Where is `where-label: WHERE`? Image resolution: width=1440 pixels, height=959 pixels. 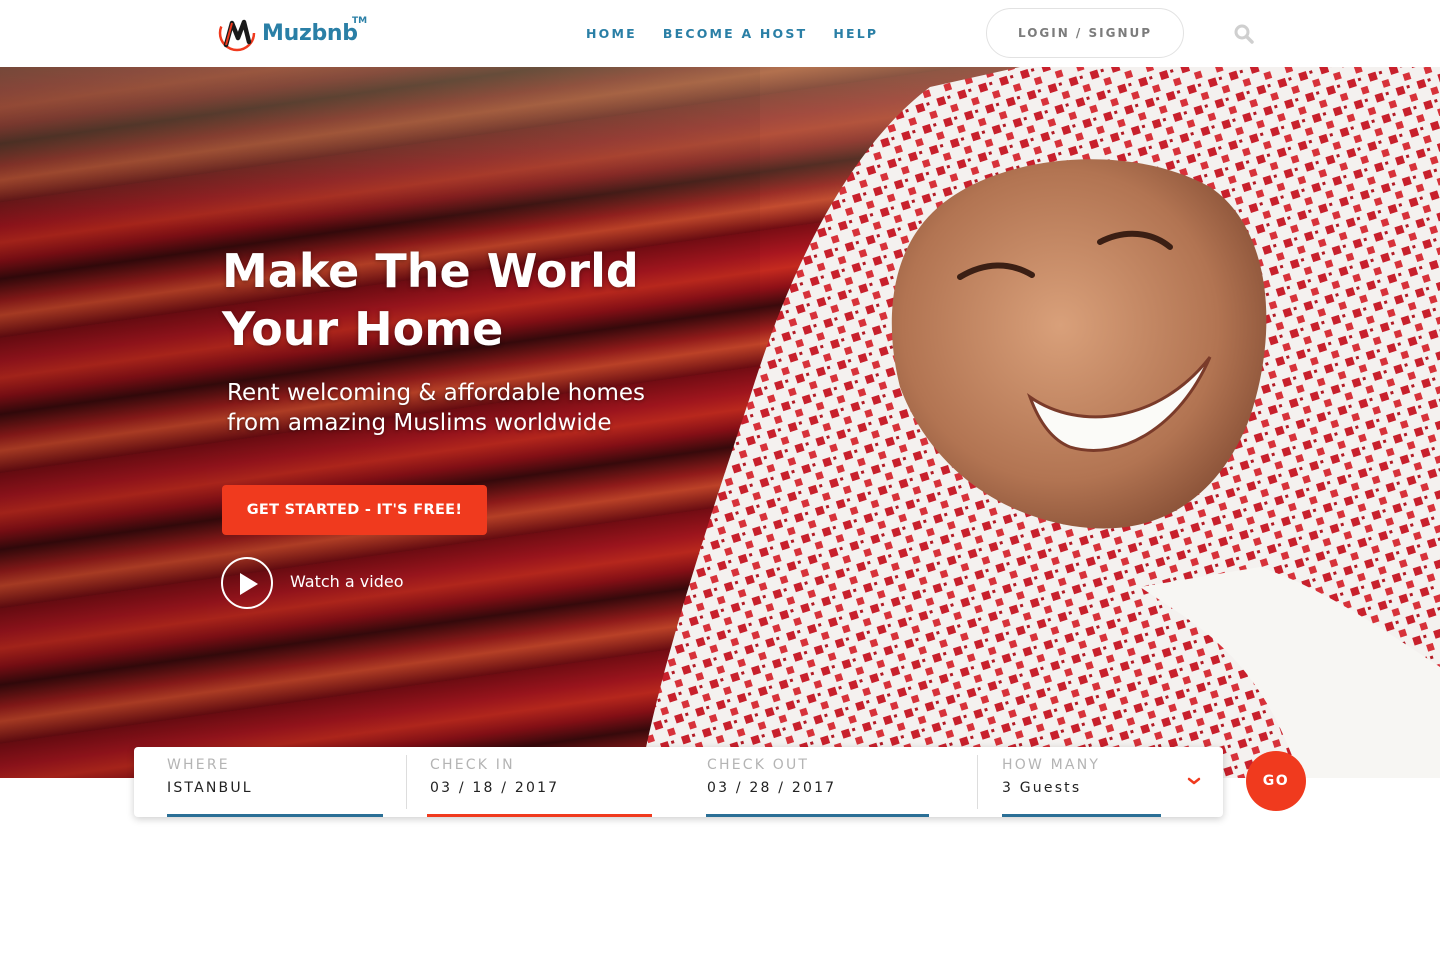
where-label: WHERE is located at coordinates (198, 765).